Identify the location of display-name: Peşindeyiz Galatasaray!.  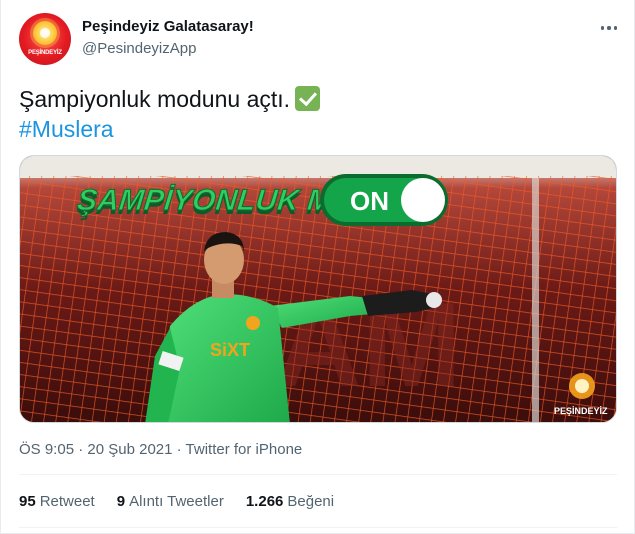
(168, 26).